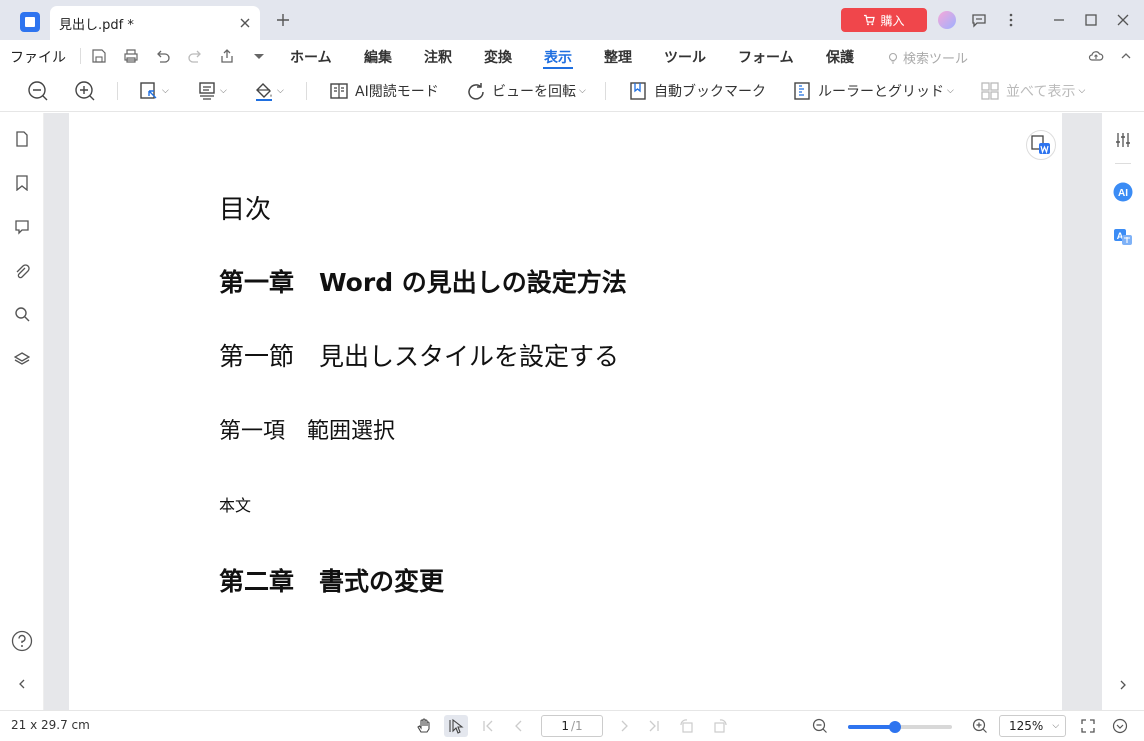  Describe the element at coordinates (893, 58) in the screenshot. I see `lightbulb-icon` at that location.